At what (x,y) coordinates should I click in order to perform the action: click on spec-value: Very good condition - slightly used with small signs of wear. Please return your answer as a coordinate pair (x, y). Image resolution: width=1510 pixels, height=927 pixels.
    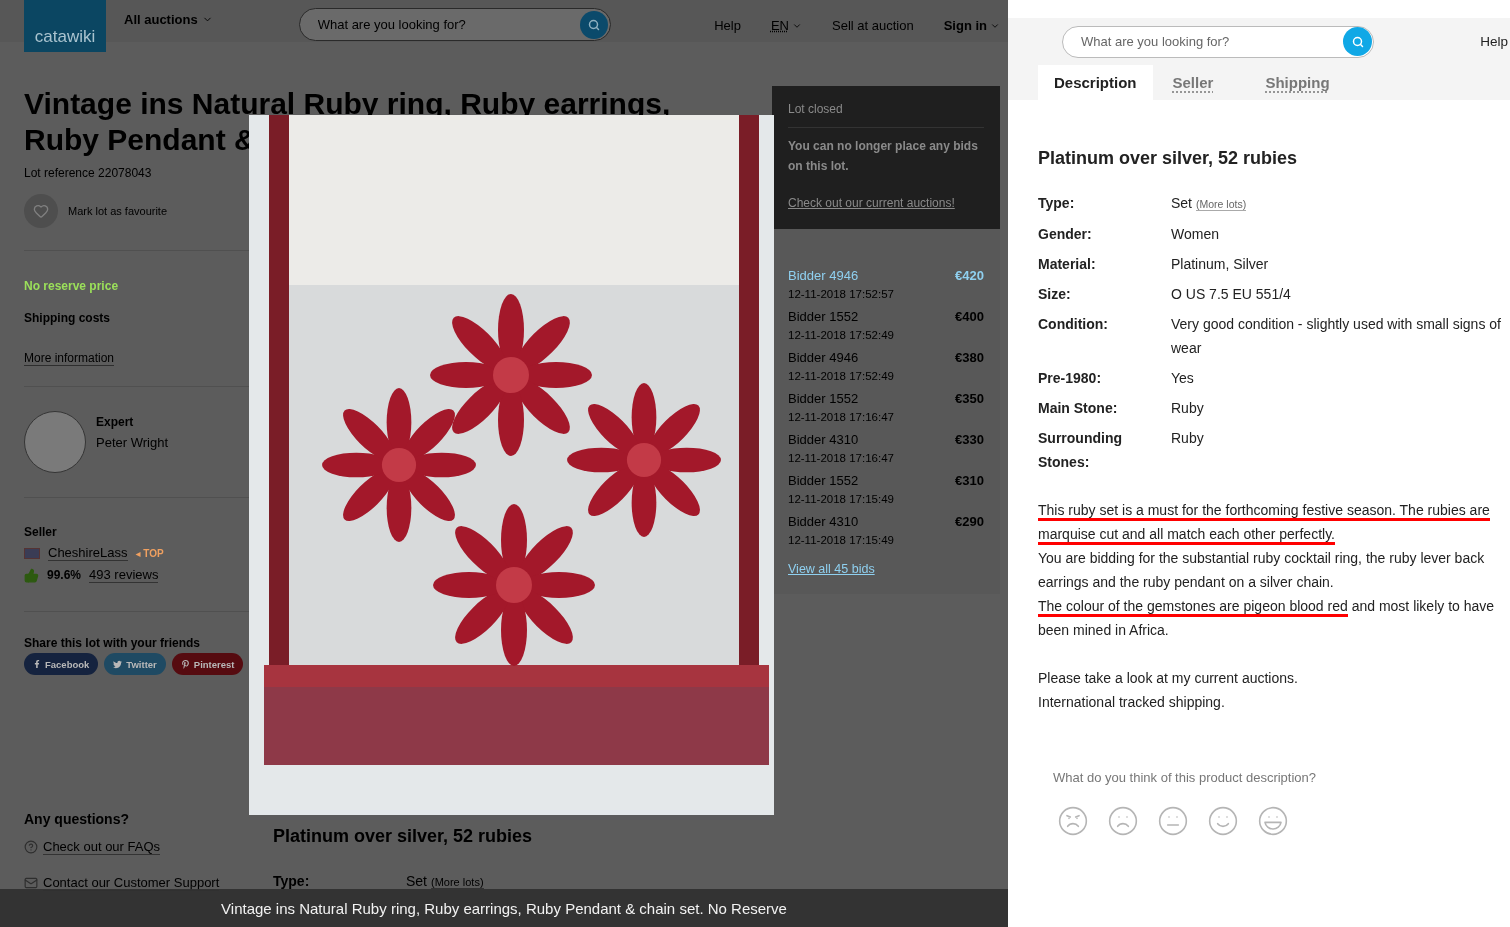
    Looking at the image, I should click on (1336, 336).